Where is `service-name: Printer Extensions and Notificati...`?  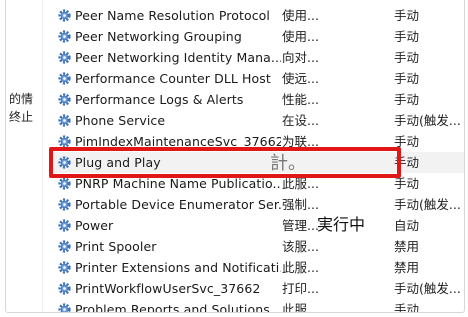 service-name: Printer Extensions and Notificati... is located at coordinates (178, 267).